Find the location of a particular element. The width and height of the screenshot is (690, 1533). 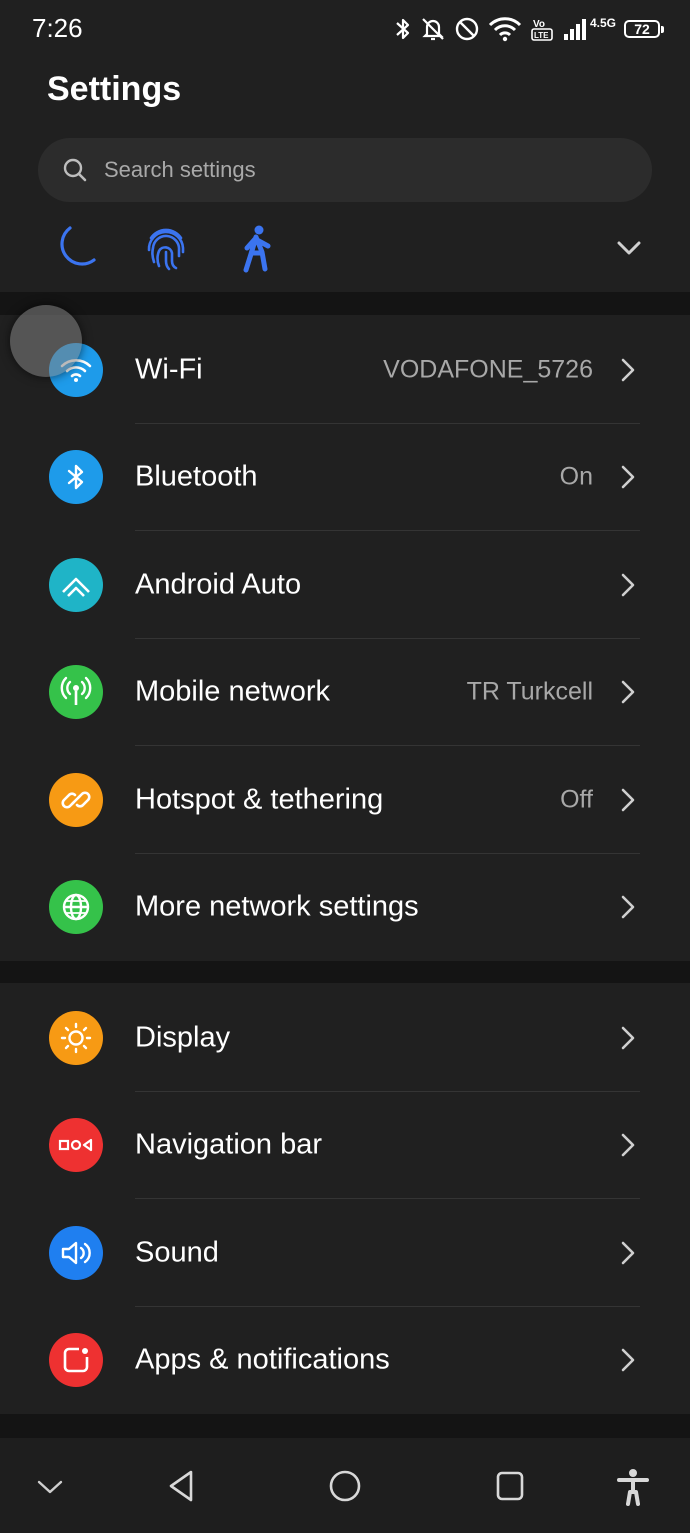

settings-item-value: On is located at coordinates (576, 476).